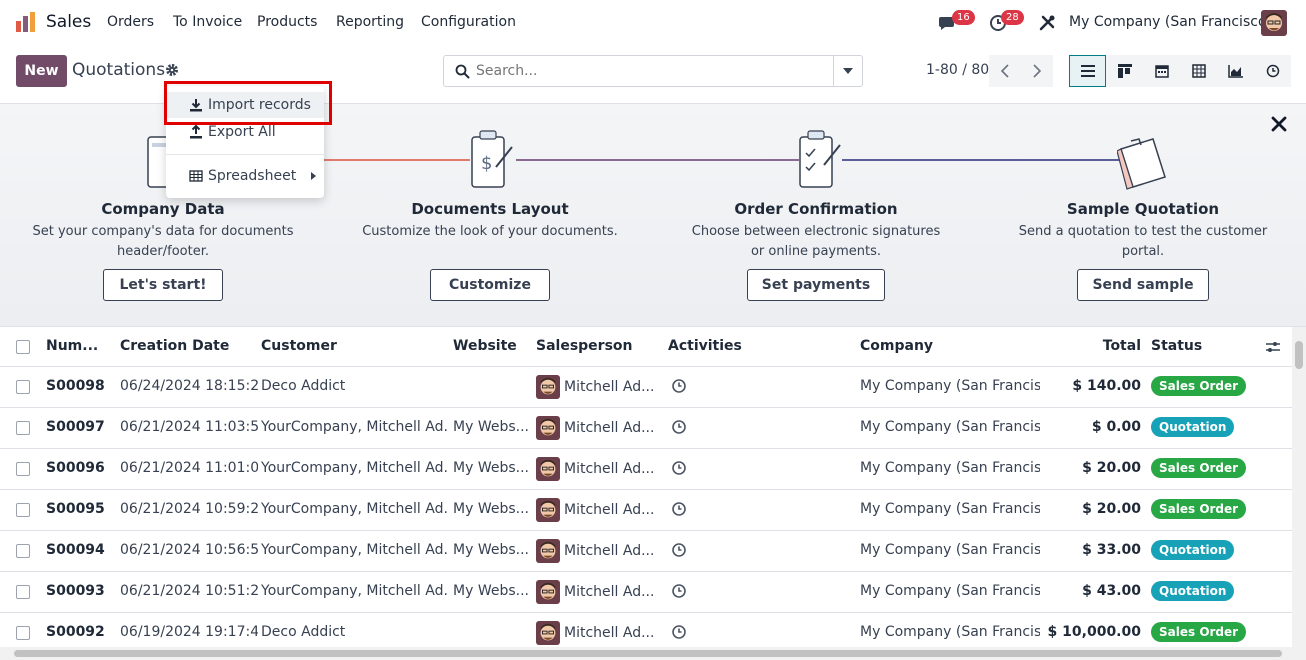 The height and width of the screenshot is (660, 1306). I want to click on company-switcher: My Company (San Francisco), so click(1170, 22).